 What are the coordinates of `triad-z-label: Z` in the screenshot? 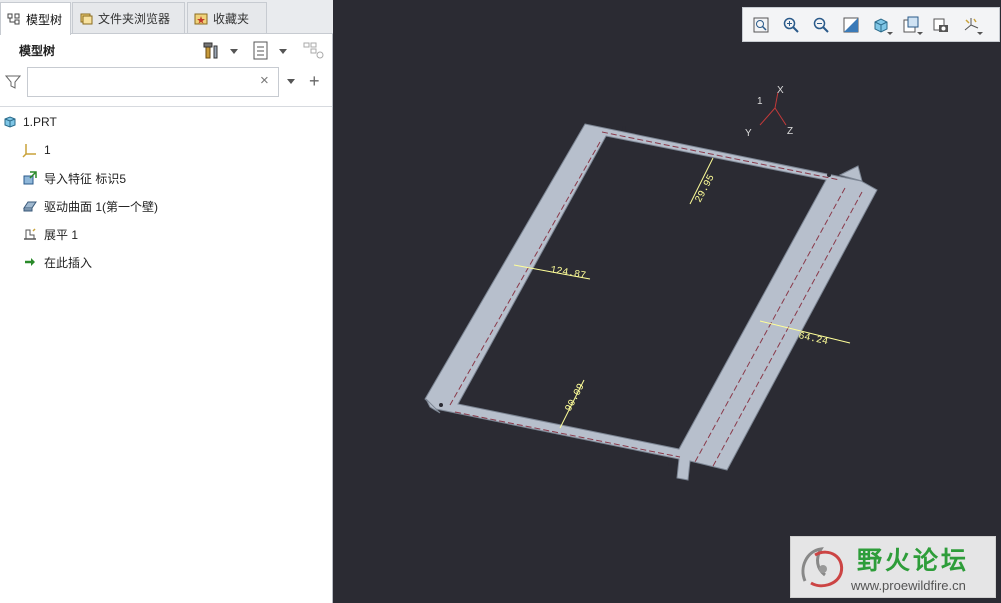 It's located at (790, 131).